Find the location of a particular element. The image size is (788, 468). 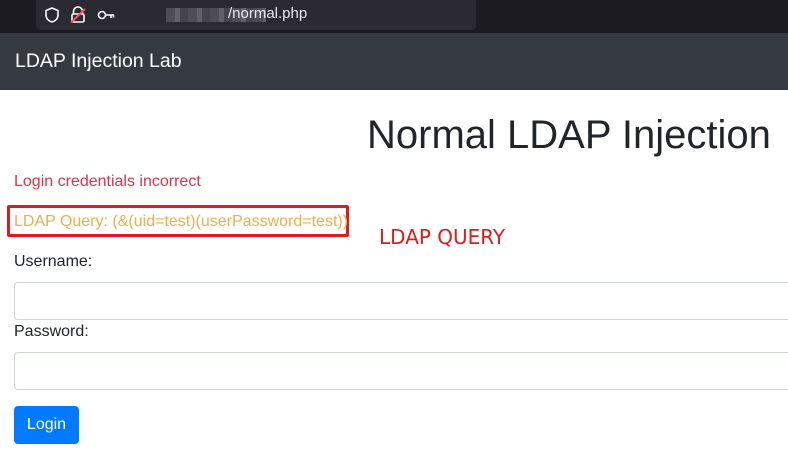

key-icon is located at coordinates (106, 15).